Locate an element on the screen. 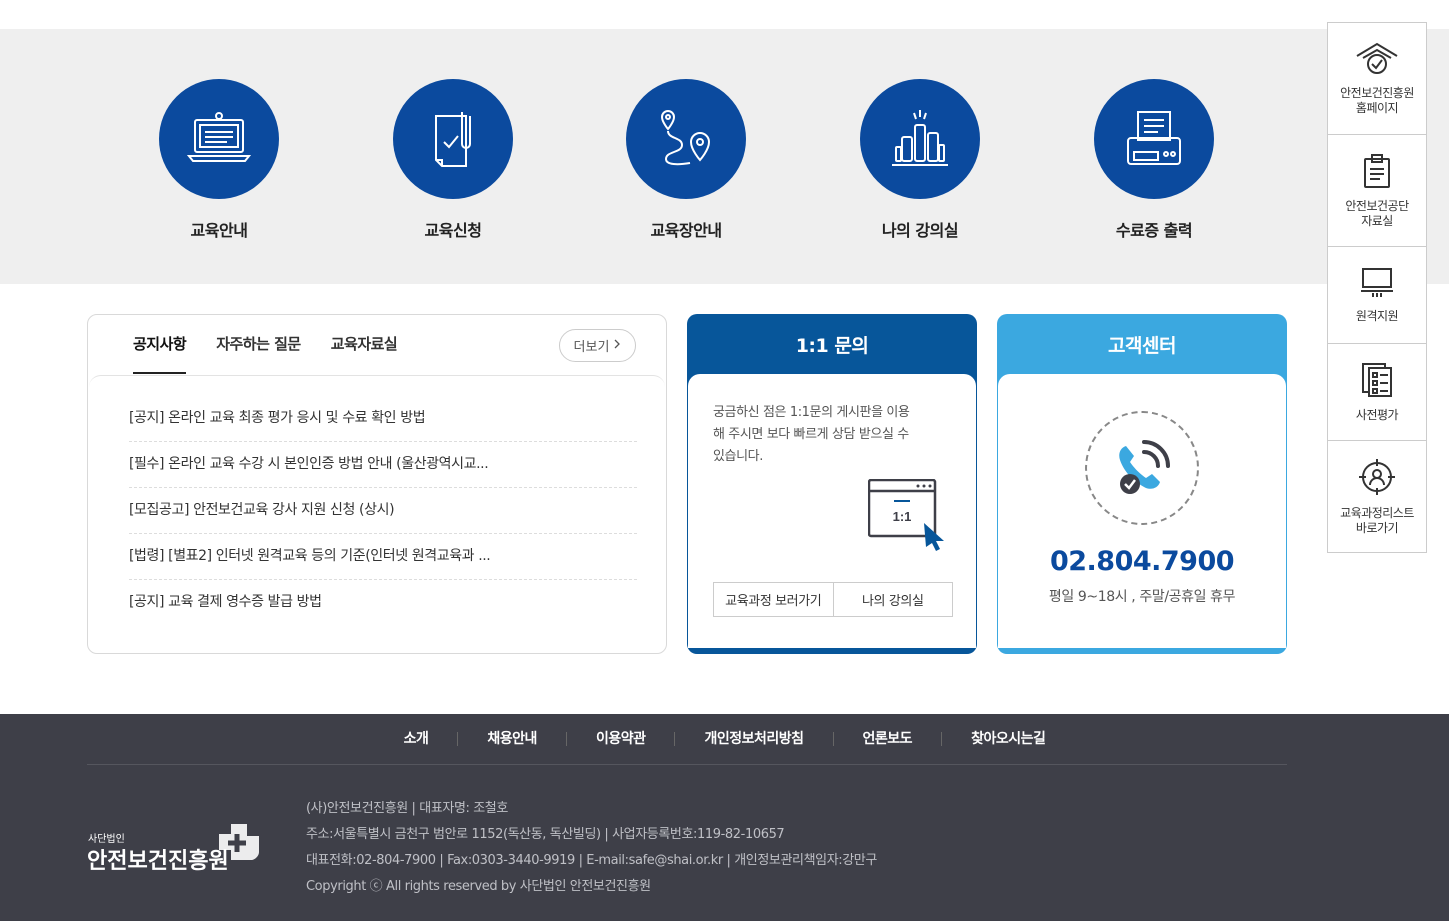  side-item-label: 사전평가 is located at coordinates (1377, 414).